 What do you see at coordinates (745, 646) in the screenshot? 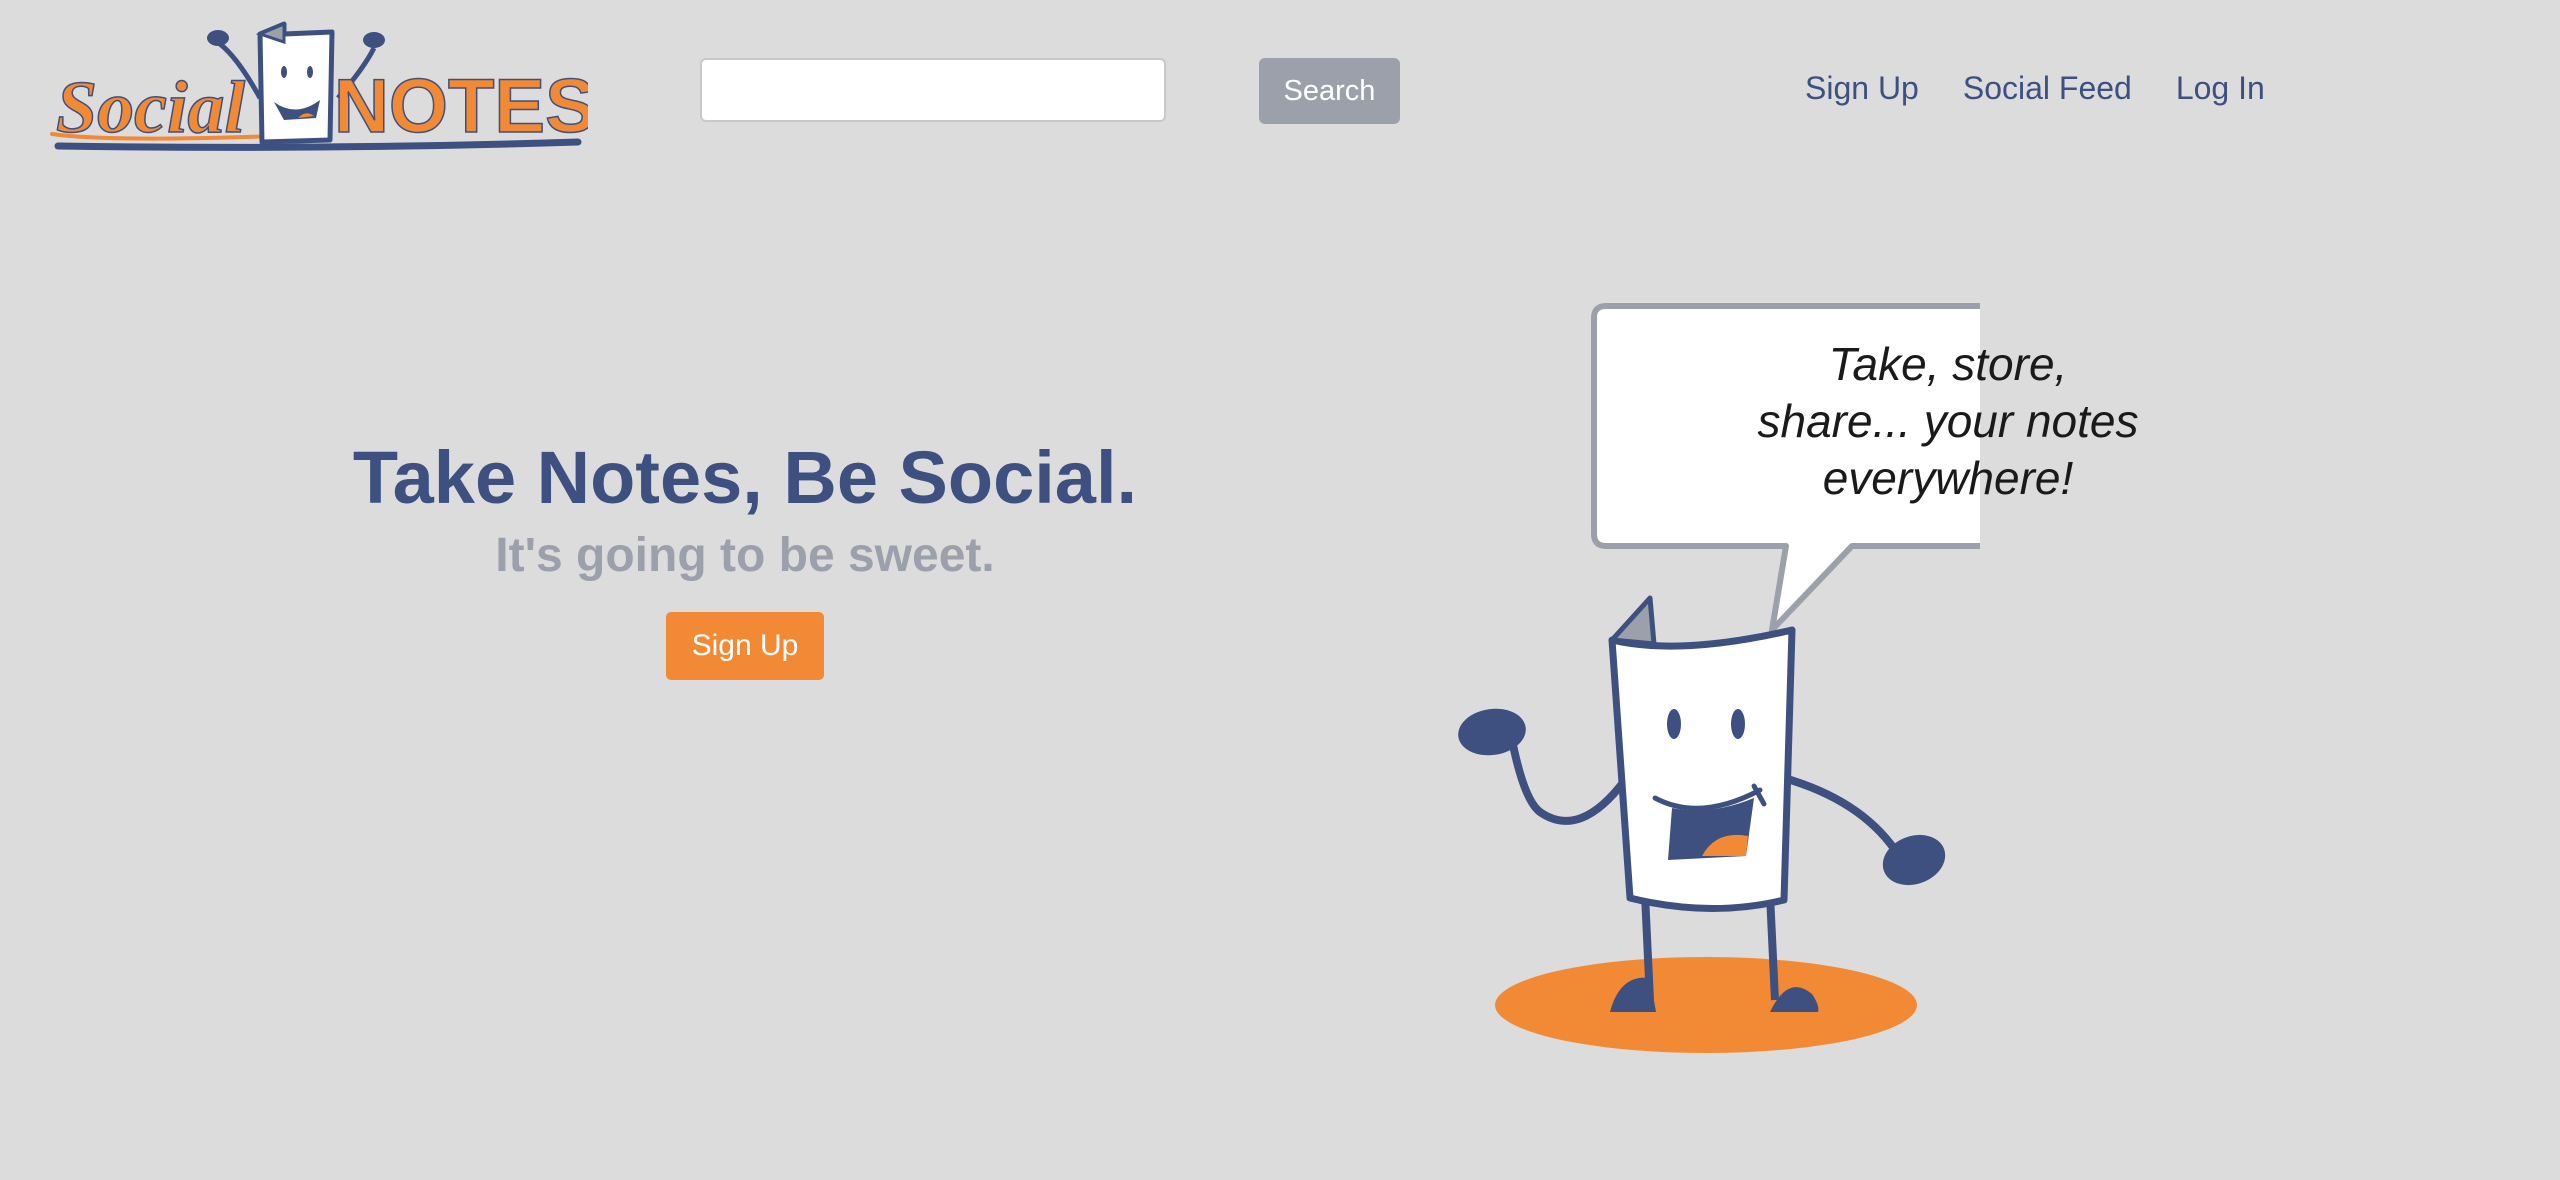
I see `hero-signup-button: Sign Up` at bounding box center [745, 646].